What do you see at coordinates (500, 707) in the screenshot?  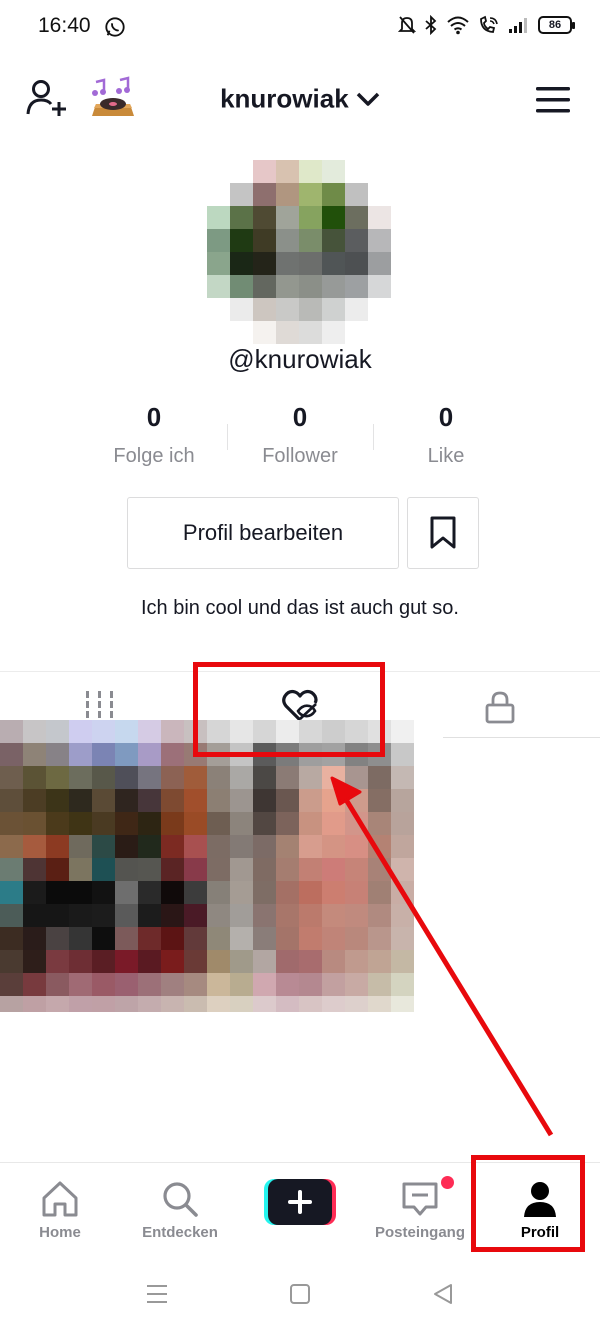 I see `tab-private-lock-icon` at bounding box center [500, 707].